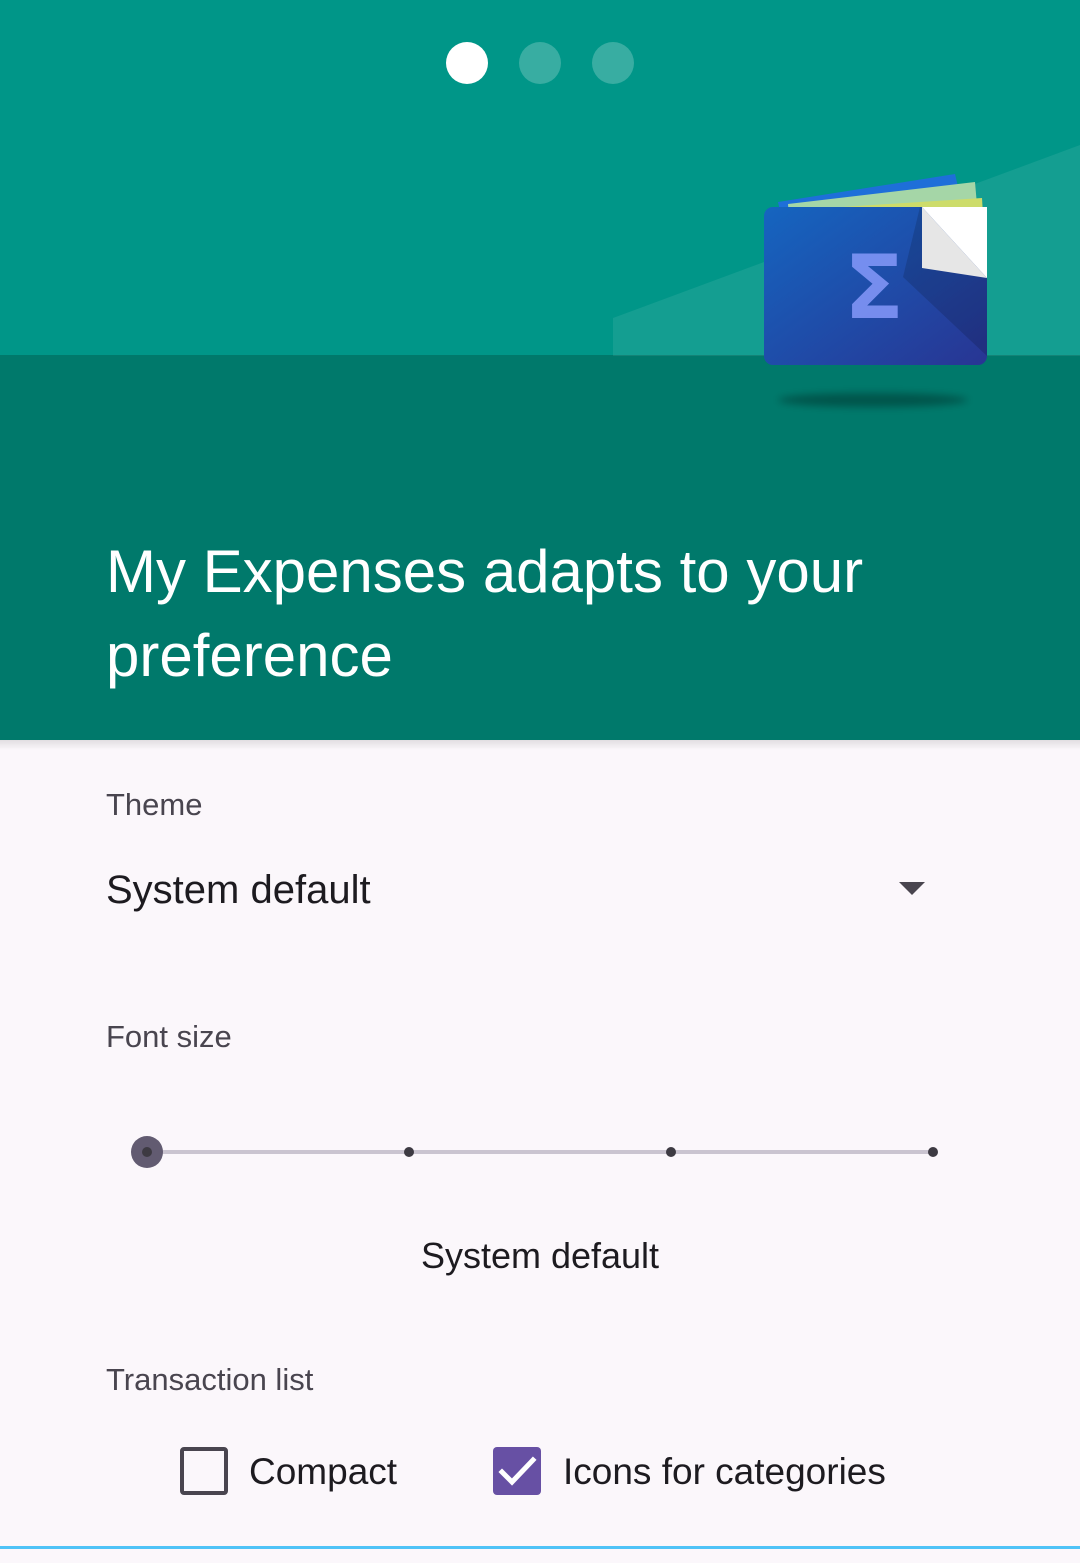 This screenshot has width=1080, height=1563. I want to click on page-indicator, so click(540, 63).